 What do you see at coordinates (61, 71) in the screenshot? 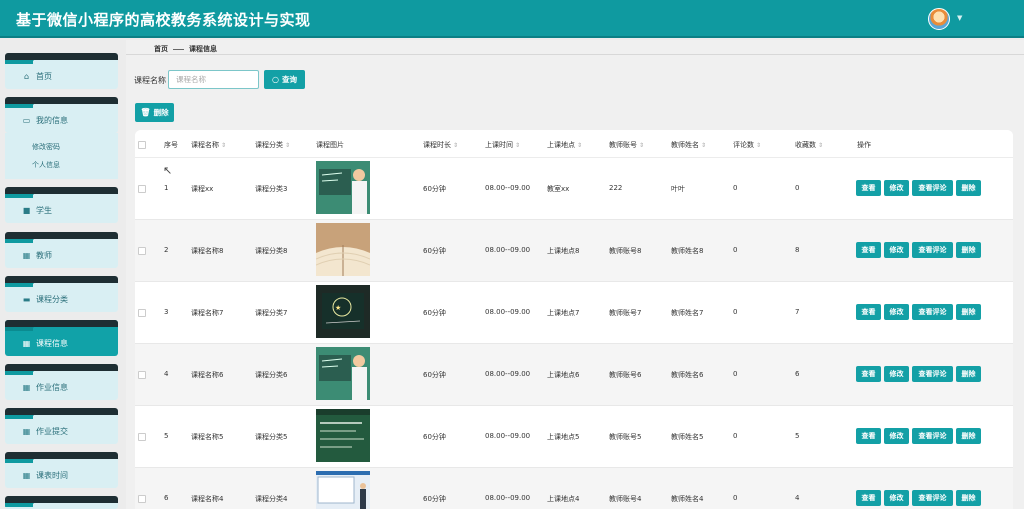
I see `sidebar-item-home: ⌂ 首页` at bounding box center [61, 71].